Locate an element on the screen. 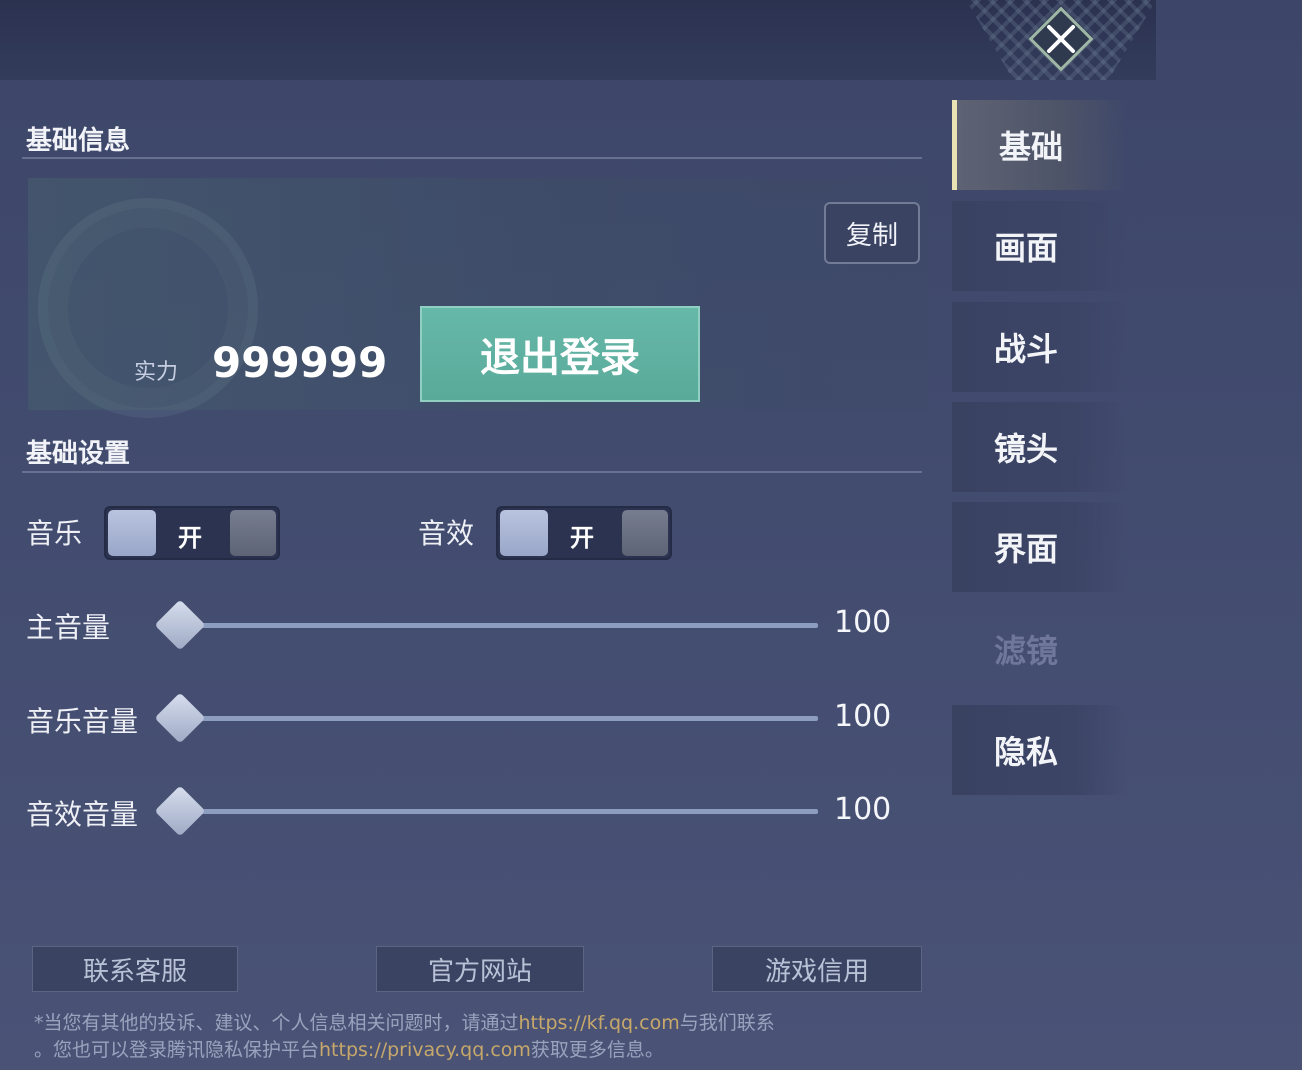 The height and width of the screenshot is (1070, 1302). master-volume-thumb is located at coordinates (180, 625).